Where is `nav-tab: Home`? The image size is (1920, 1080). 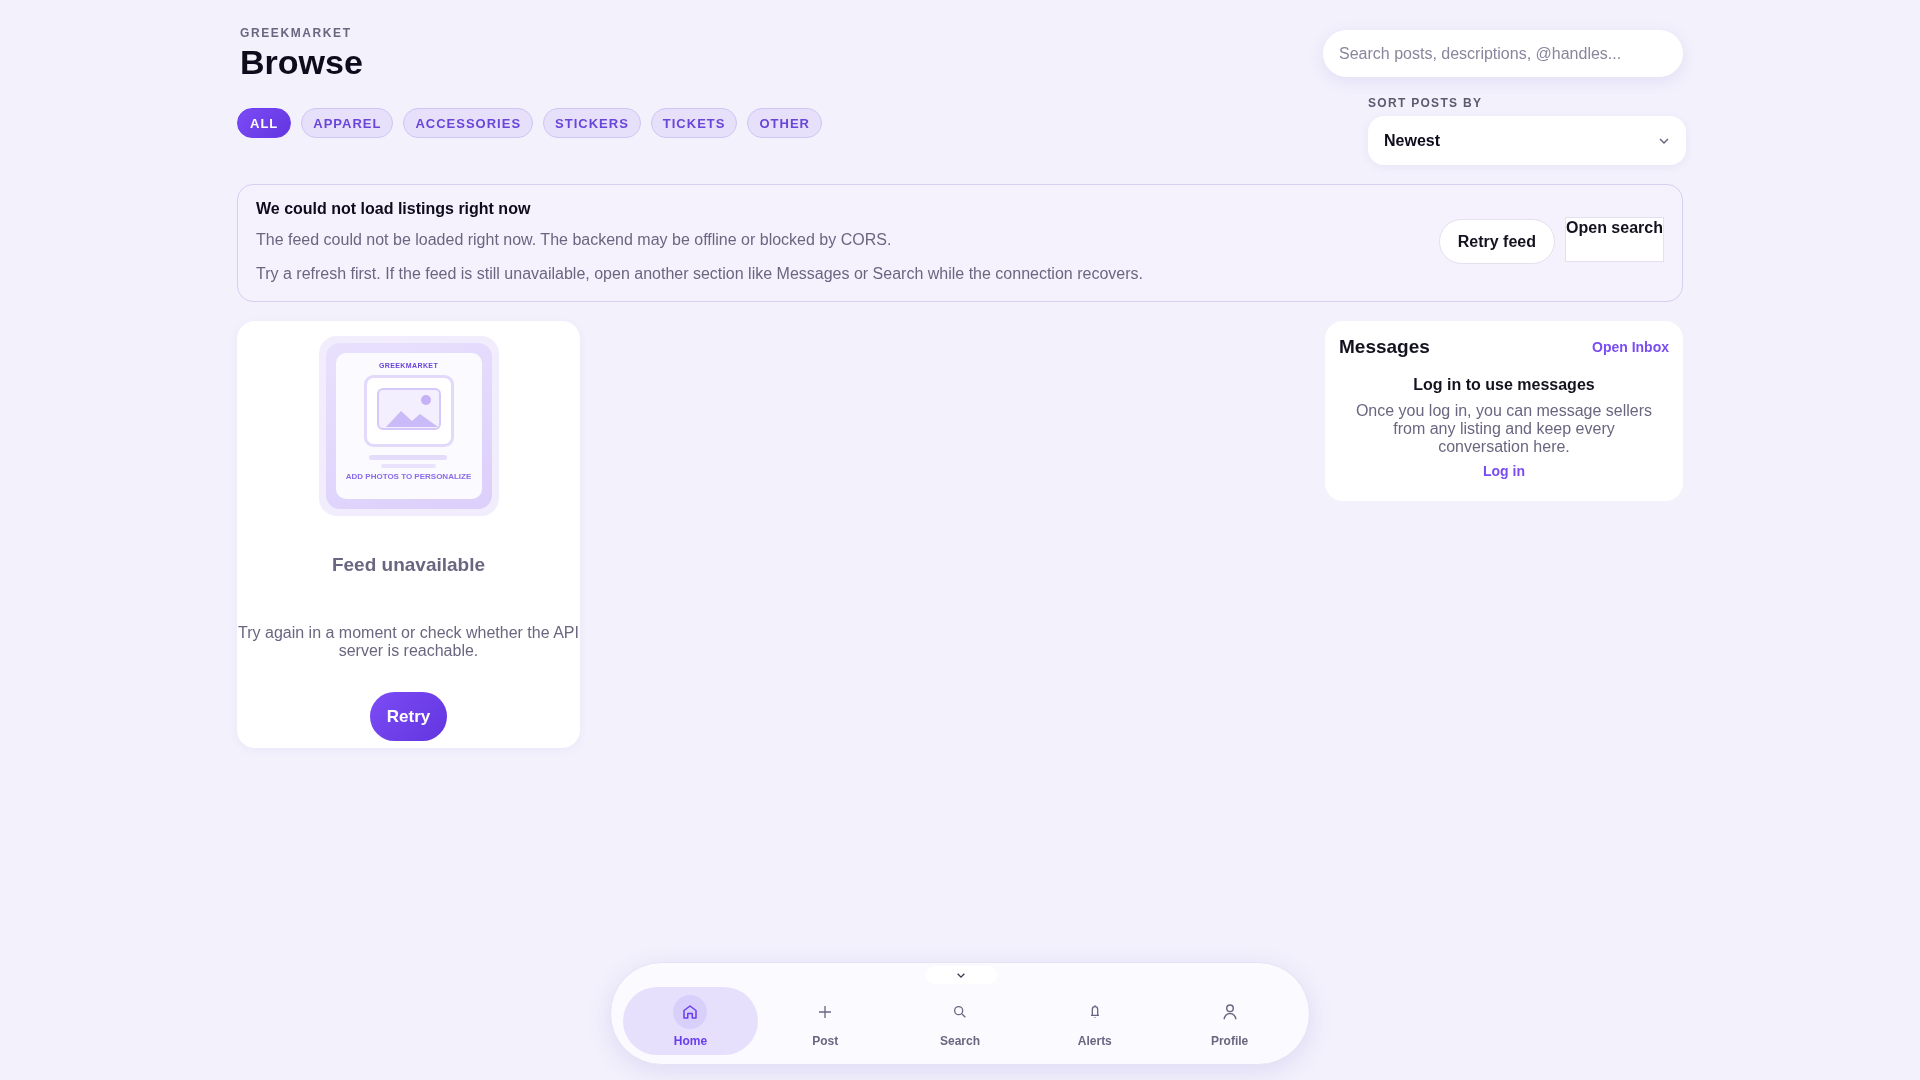 nav-tab: Home is located at coordinates (690, 1021).